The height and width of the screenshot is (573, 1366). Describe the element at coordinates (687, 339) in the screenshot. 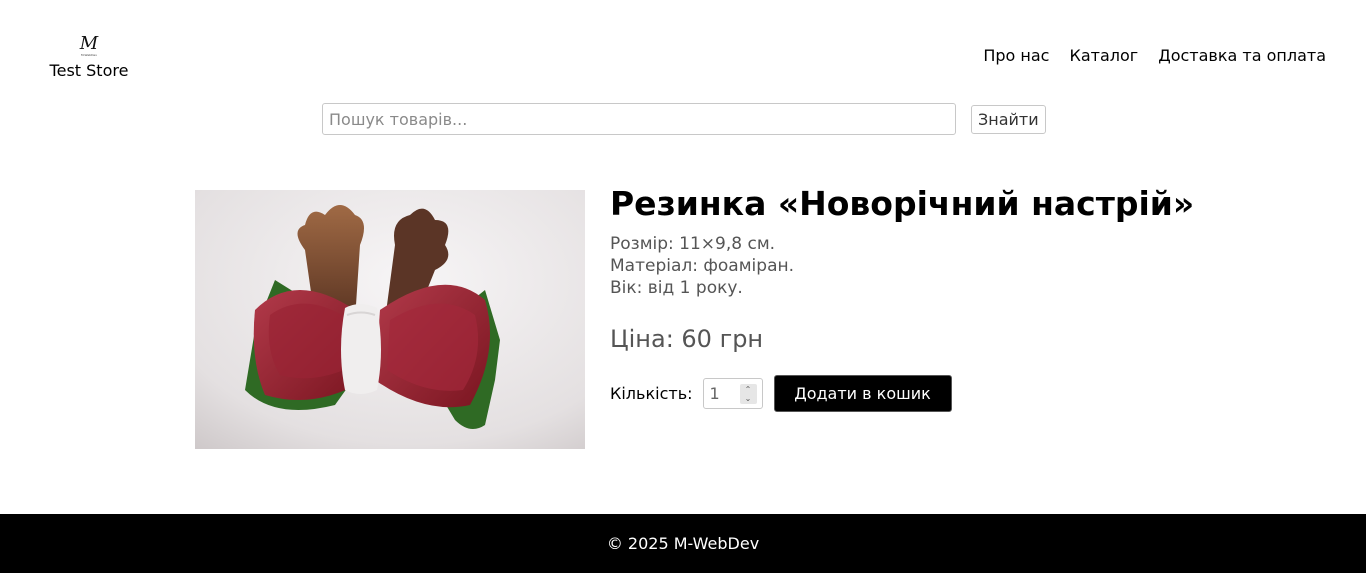

I see `product-price: Ціна: 60 грн` at that location.